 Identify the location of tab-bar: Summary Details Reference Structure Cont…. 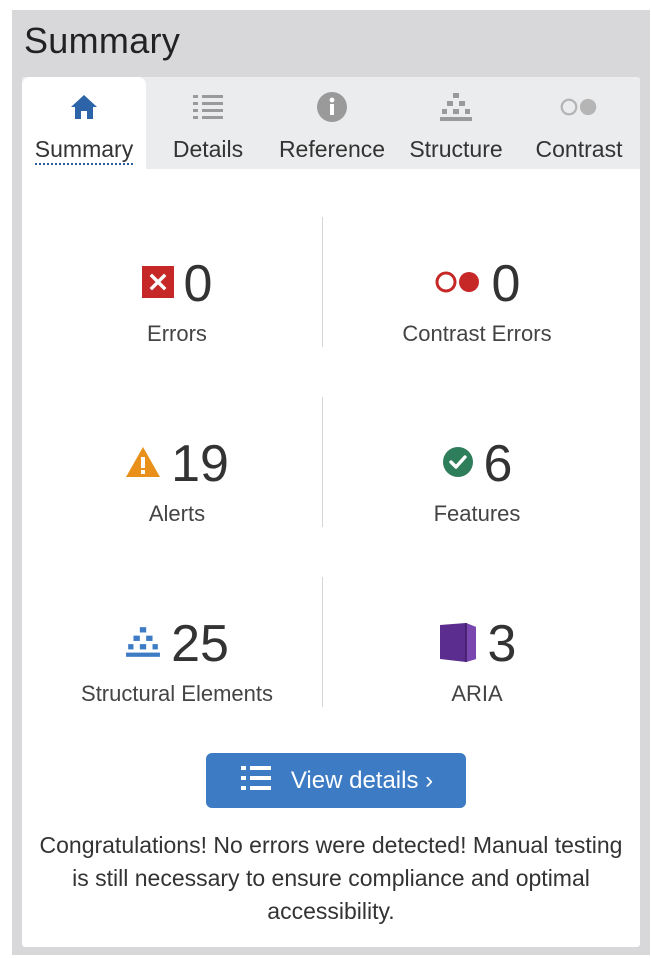
(331, 123).